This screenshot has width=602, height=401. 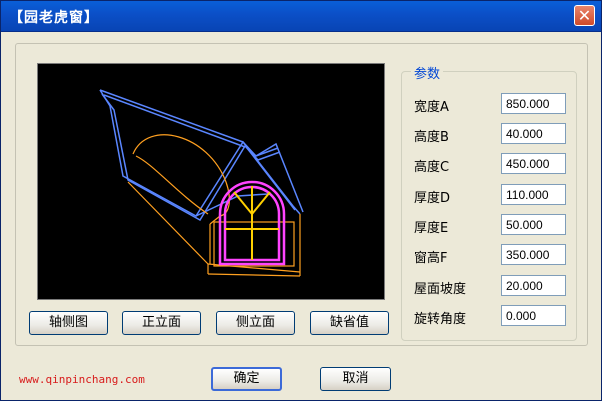 What do you see at coordinates (431, 258) in the screenshot?
I see `param-label-window-height-f: 窗高F` at bounding box center [431, 258].